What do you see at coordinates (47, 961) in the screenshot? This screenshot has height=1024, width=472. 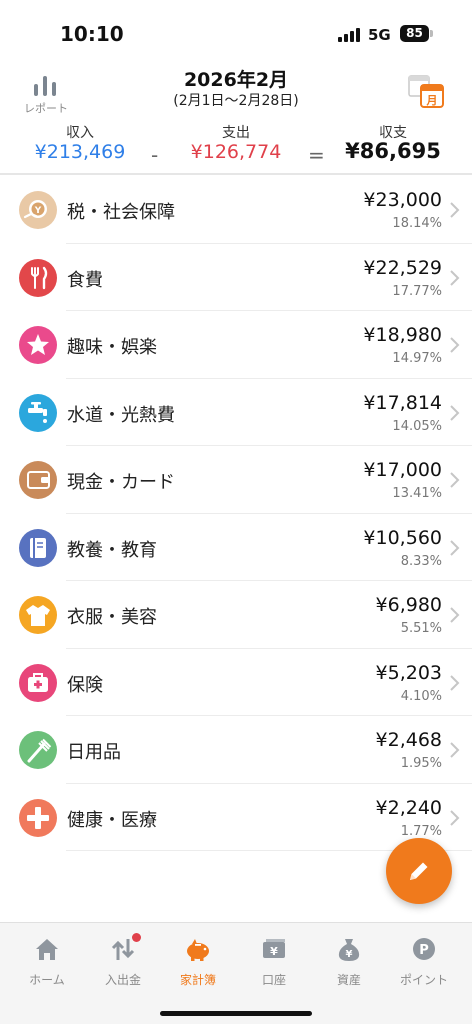 I see `tab-home: ホーム` at bounding box center [47, 961].